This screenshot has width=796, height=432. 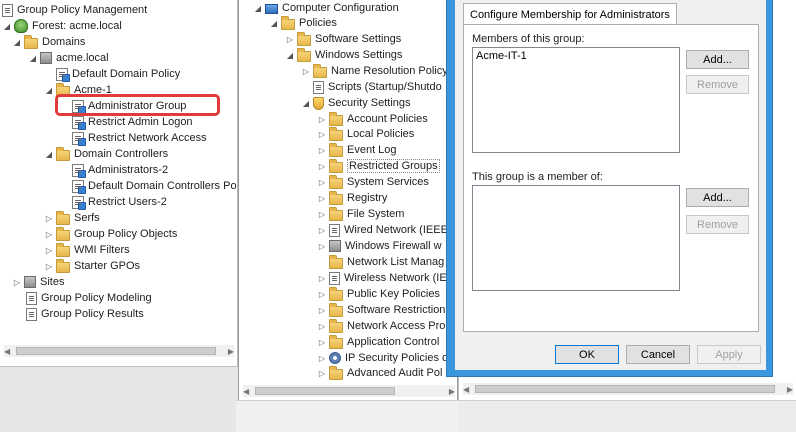 I want to click on tree-node-group-policy-modeling: Group Policy Modeling, so click(x=89, y=298).